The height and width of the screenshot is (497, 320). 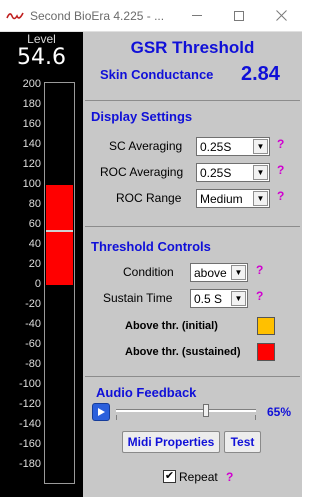 What do you see at coordinates (29, 404) in the screenshot?
I see `meter-tick-label: -120` at bounding box center [29, 404].